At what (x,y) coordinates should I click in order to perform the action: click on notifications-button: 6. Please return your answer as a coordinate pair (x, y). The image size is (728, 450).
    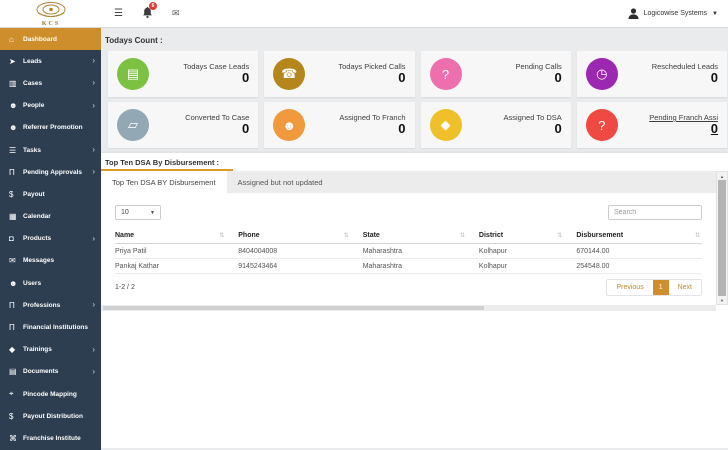
    Looking at the image, I should click on (150, 12).